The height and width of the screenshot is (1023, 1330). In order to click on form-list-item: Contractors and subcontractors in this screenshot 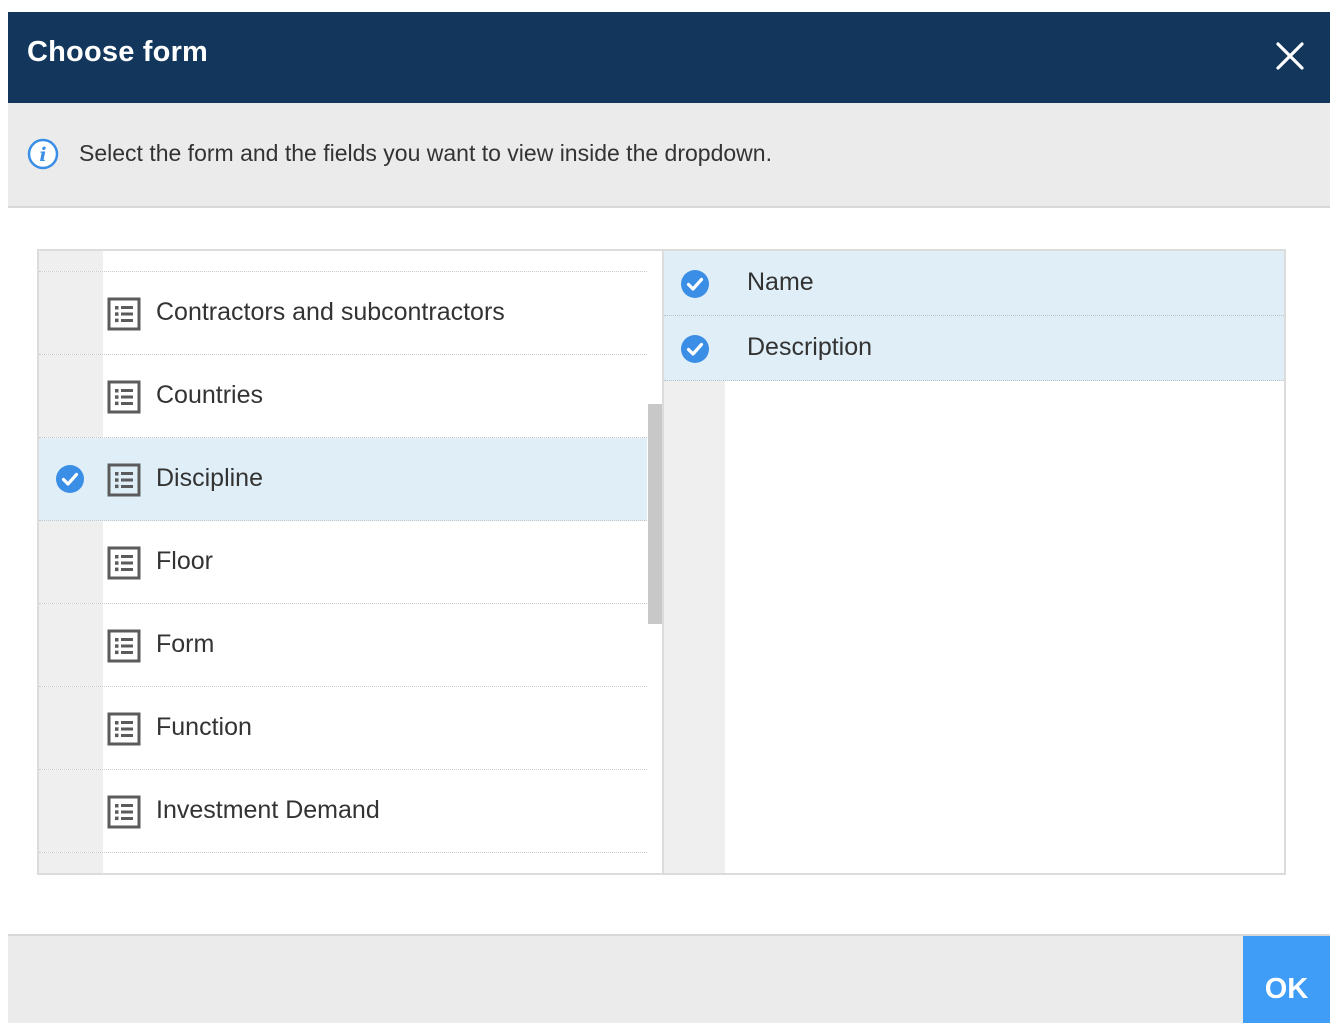, I will do `click(343, 313)`.